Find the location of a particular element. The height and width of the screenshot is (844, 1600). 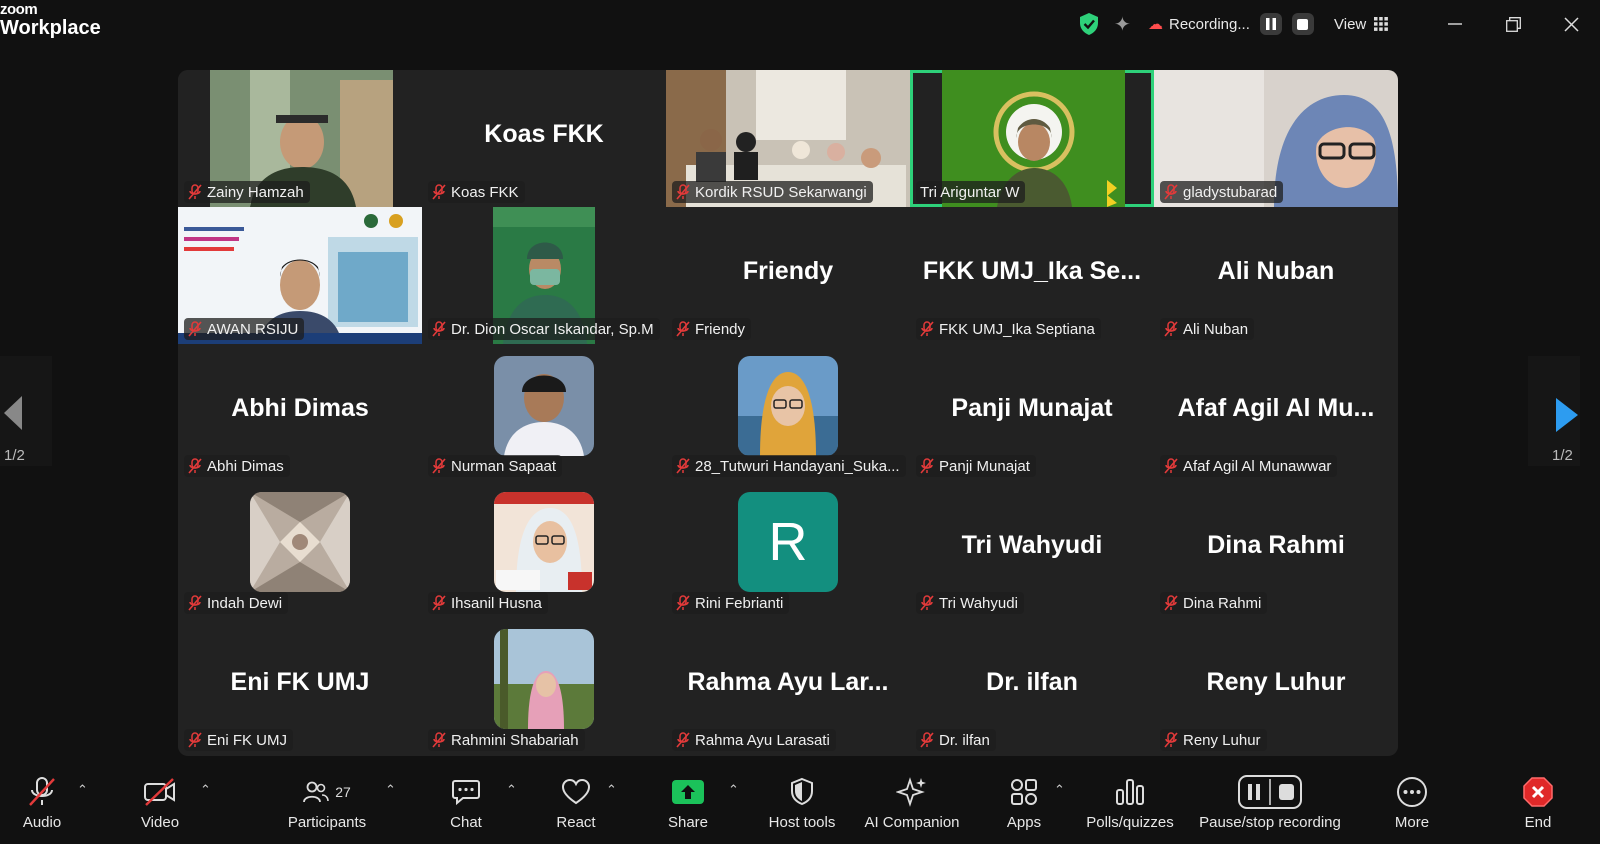

view-button: View is located at coordinates (1361, 24).